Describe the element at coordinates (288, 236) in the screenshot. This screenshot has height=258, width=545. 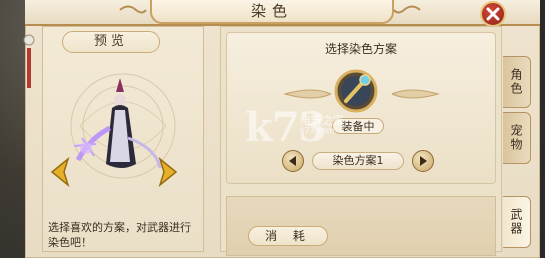
I see `consume-label: 消 耗` at that location.